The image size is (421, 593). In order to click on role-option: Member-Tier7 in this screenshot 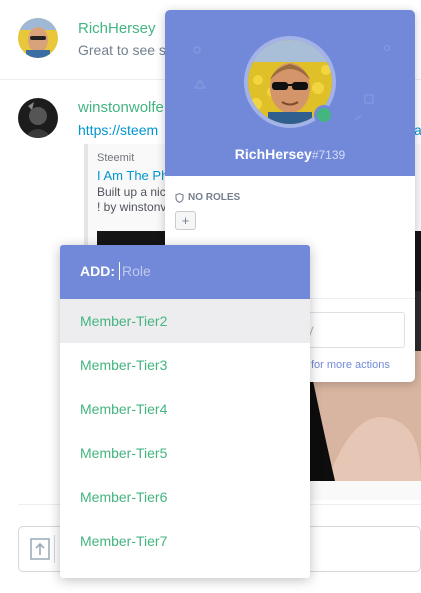, I will do `click(185, 541)`.